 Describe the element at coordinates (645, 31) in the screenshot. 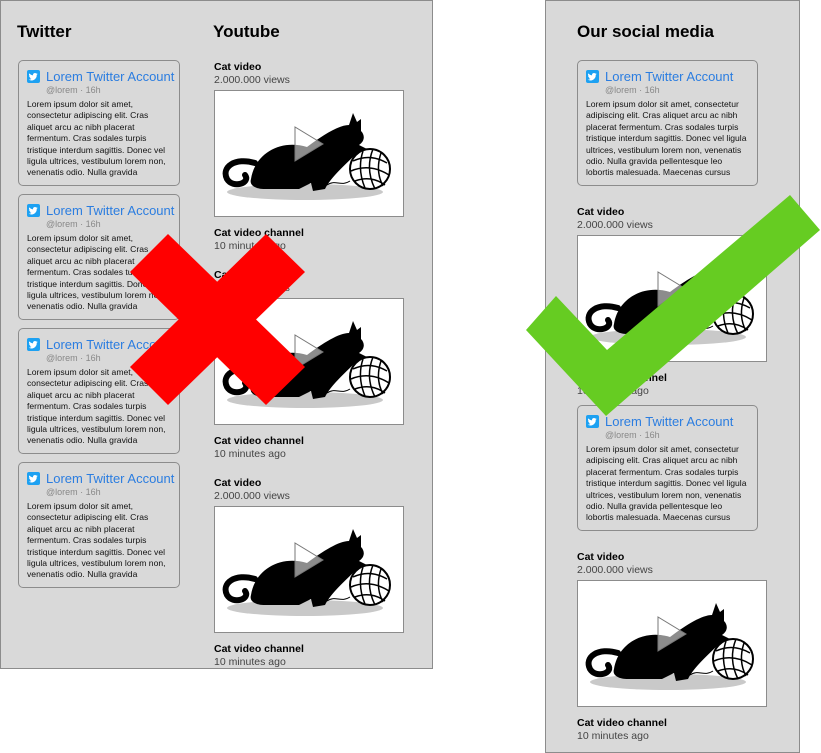

I see `social-media-heading: Our social media` at that location.